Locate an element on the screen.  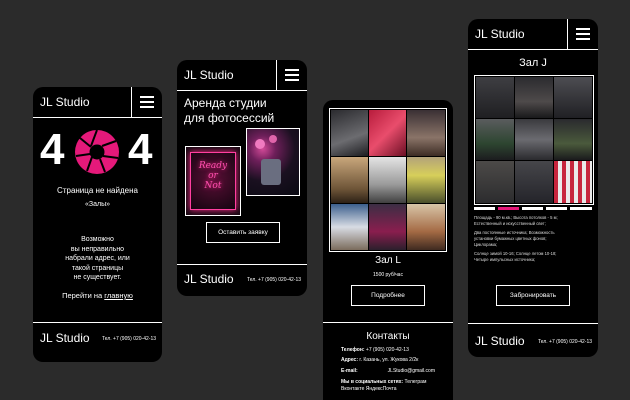
contact-row: Мы в социальных сетях: Телеграм is located at coordinates (384, 382).